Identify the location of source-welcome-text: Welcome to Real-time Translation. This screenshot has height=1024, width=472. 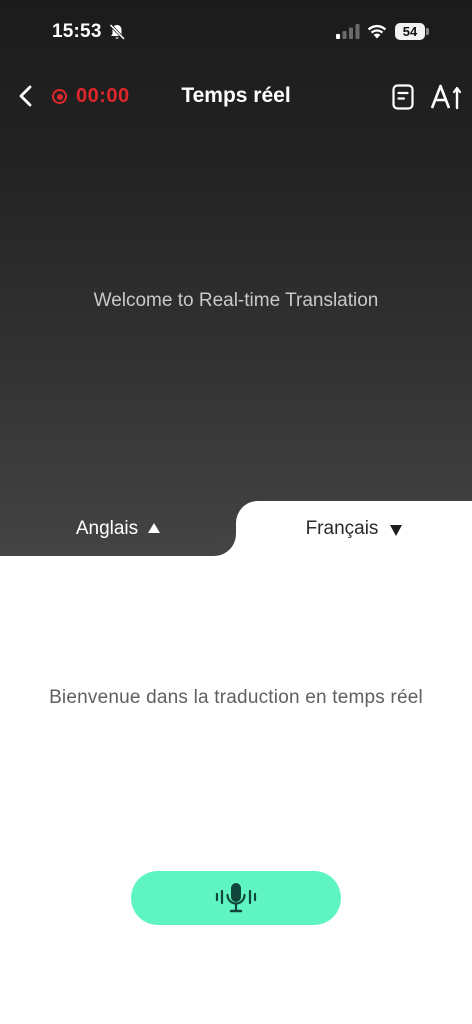
(236, 300).